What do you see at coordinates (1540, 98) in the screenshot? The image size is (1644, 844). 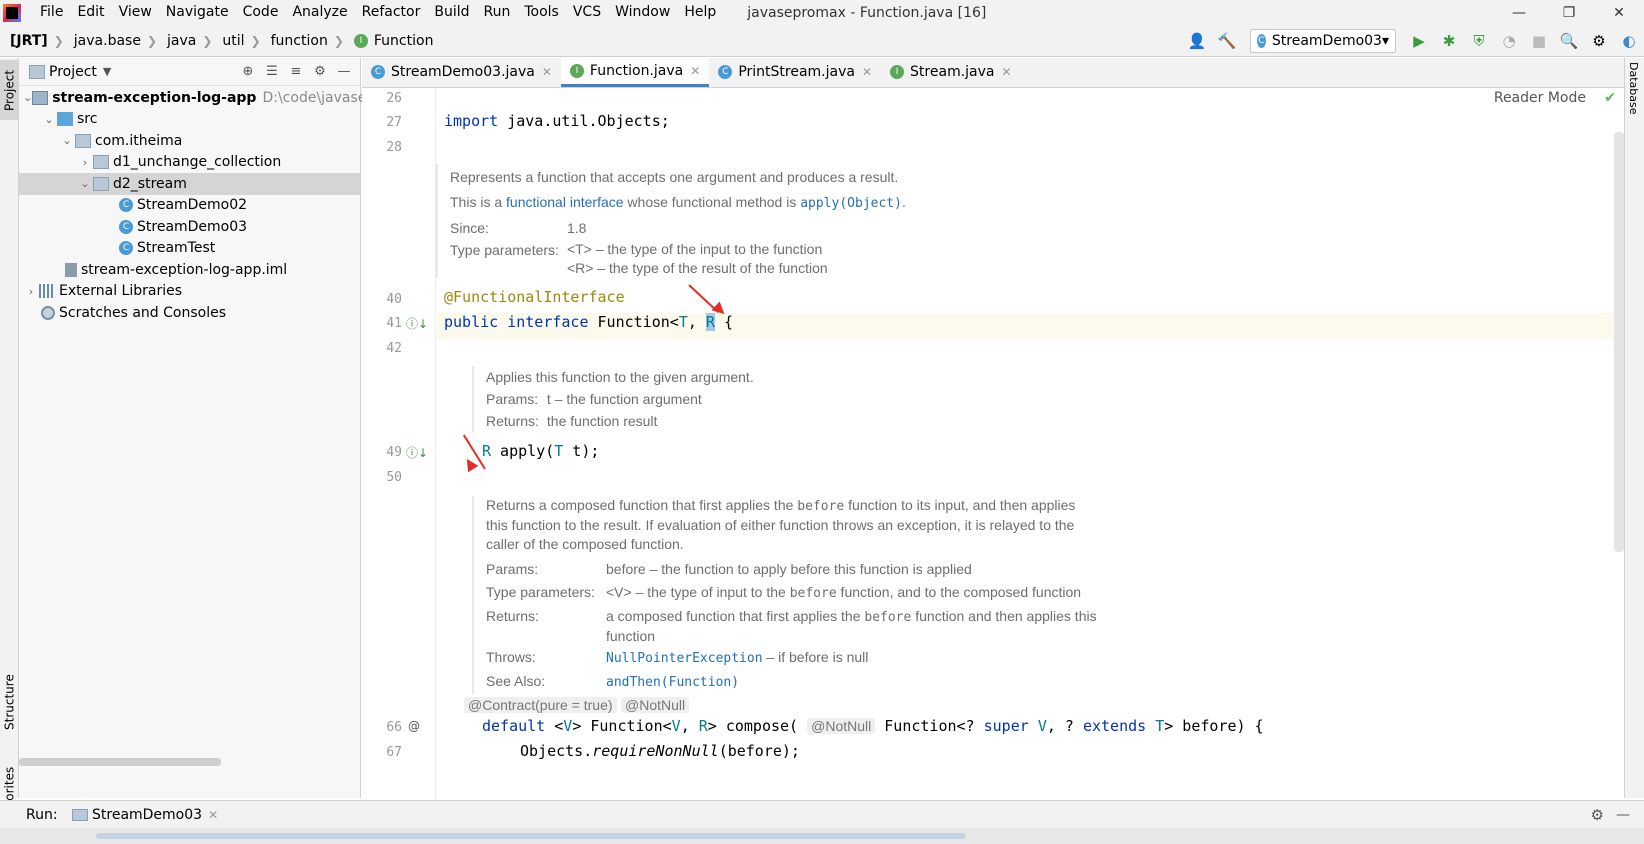 I see `reader-mode-toggle: Reader Mode` at bounding box center [1540, 98].